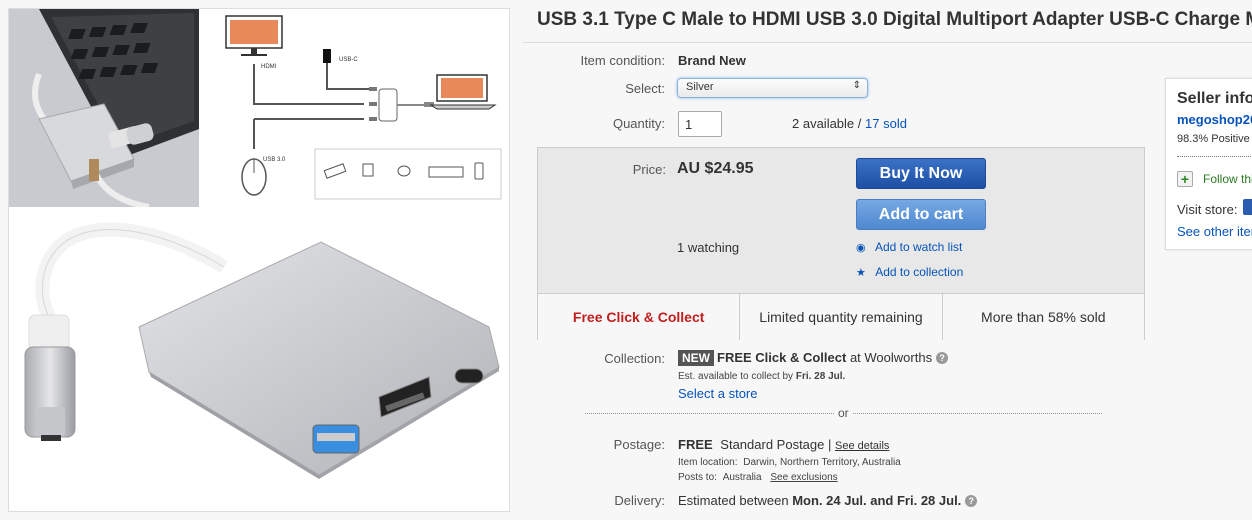  I want to click on new-badge: NEW, so click(696, 358).